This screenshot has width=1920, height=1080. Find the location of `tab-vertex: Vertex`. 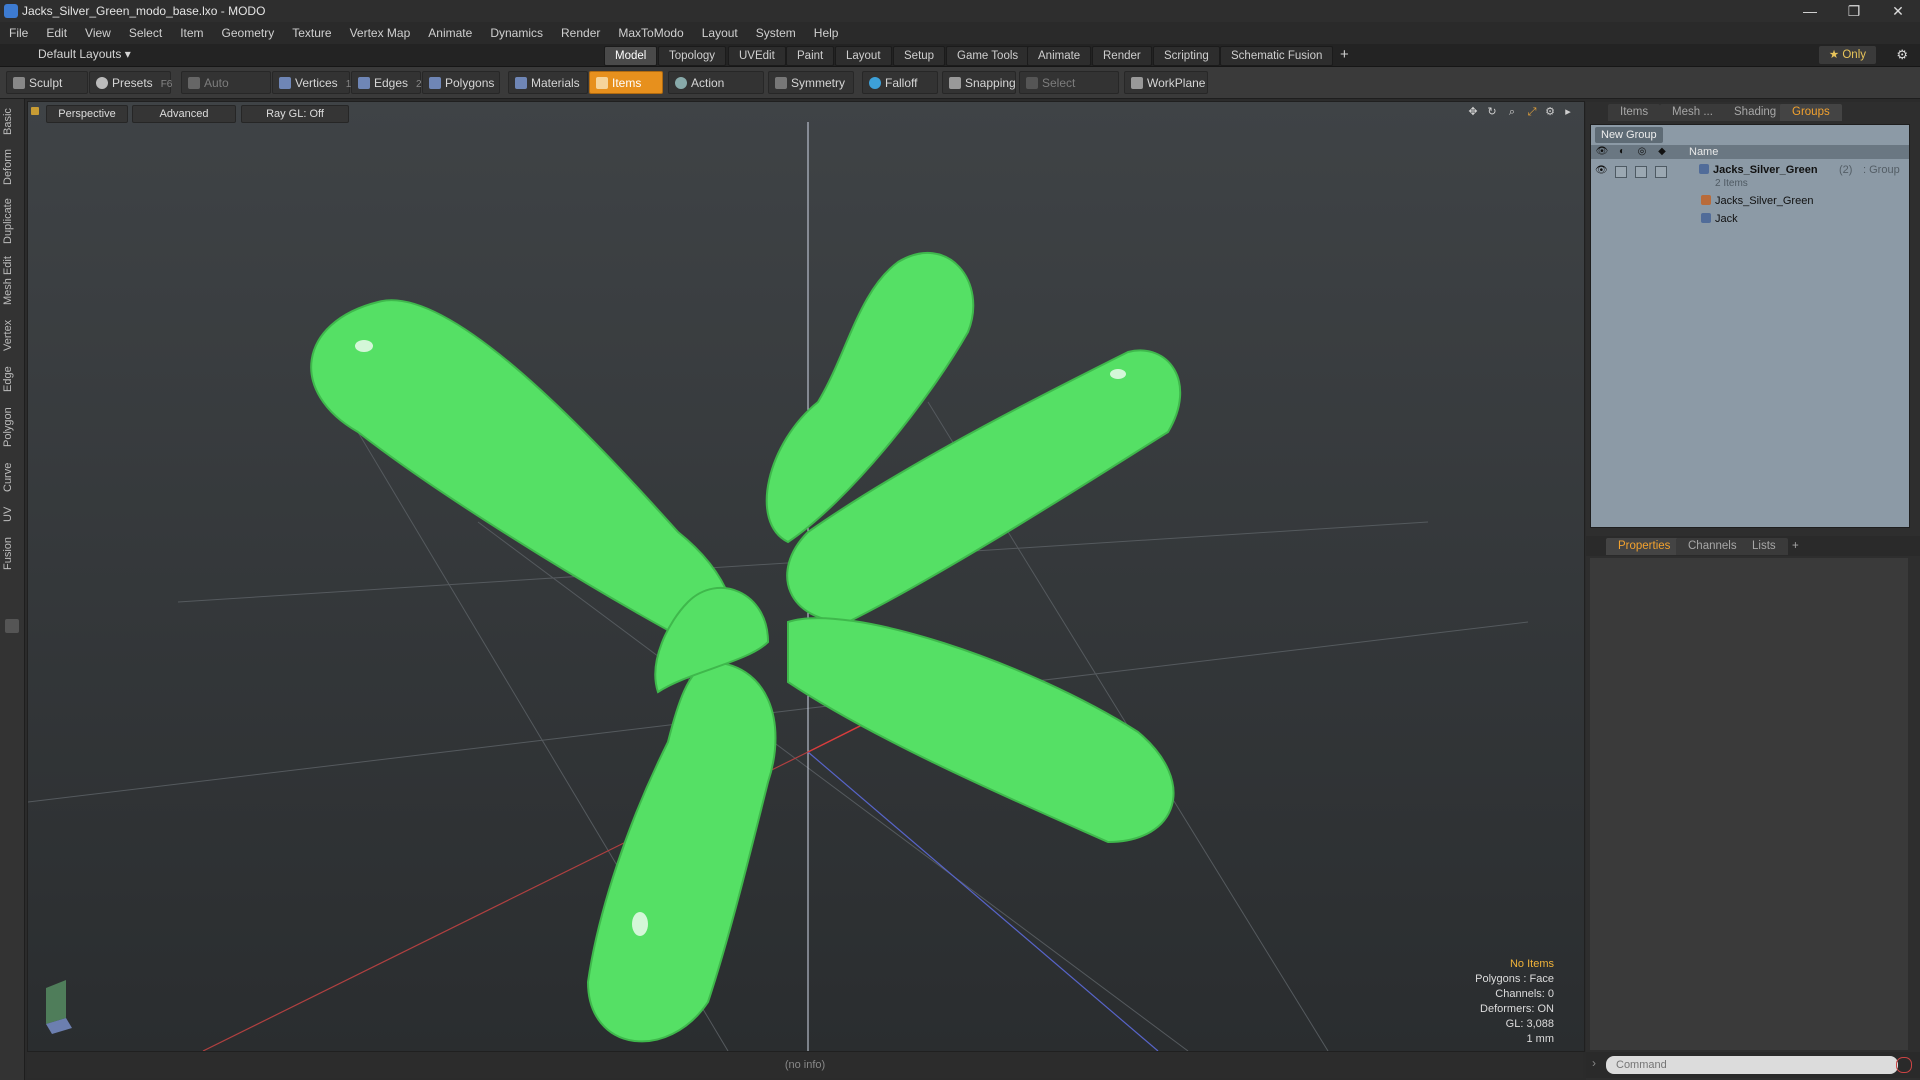

tab-vertex: Vertex is located at coordinates (12, 335).